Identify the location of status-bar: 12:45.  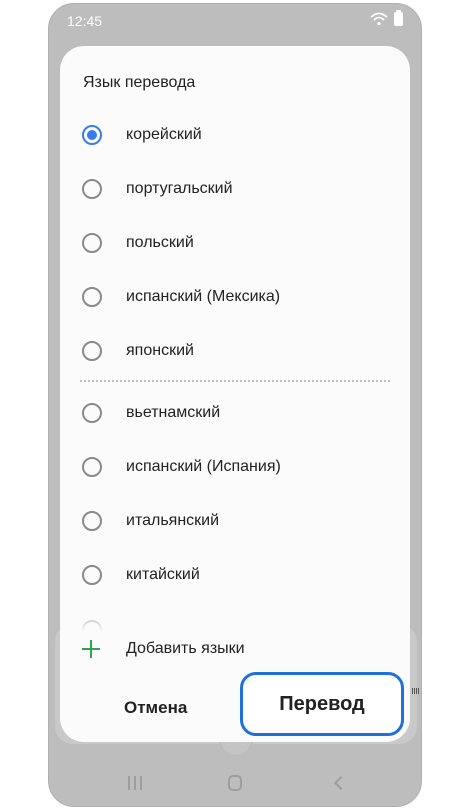
(235, 21).